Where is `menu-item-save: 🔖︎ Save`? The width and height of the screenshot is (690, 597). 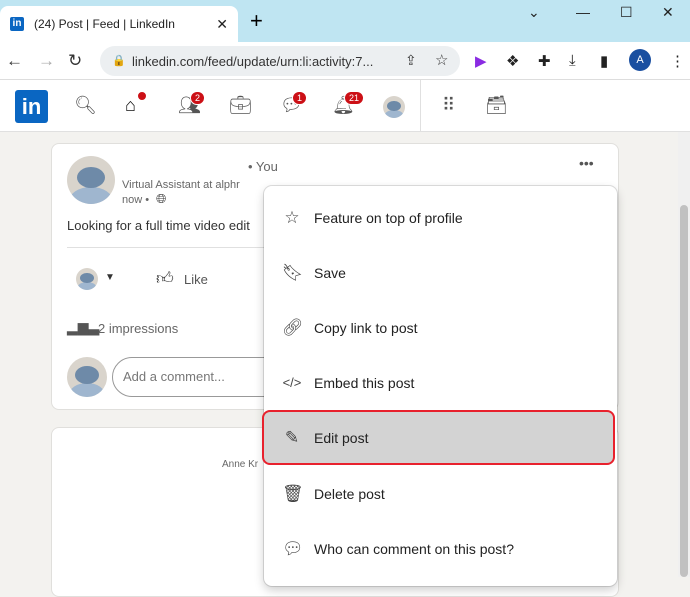 menu-item-save: 🔖︎ Save is located at coordinates (440, 272).